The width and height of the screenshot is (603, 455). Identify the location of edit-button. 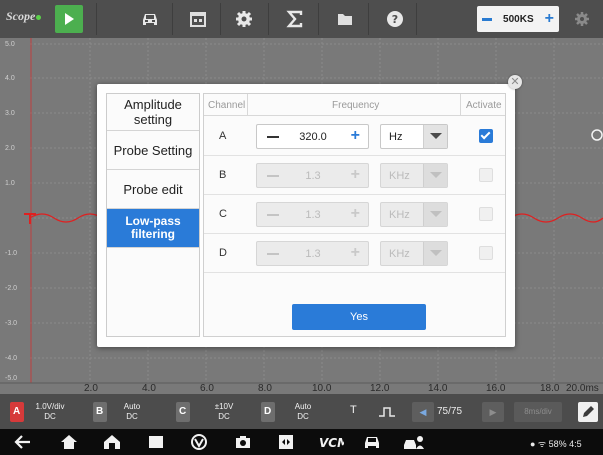
(588, 412).